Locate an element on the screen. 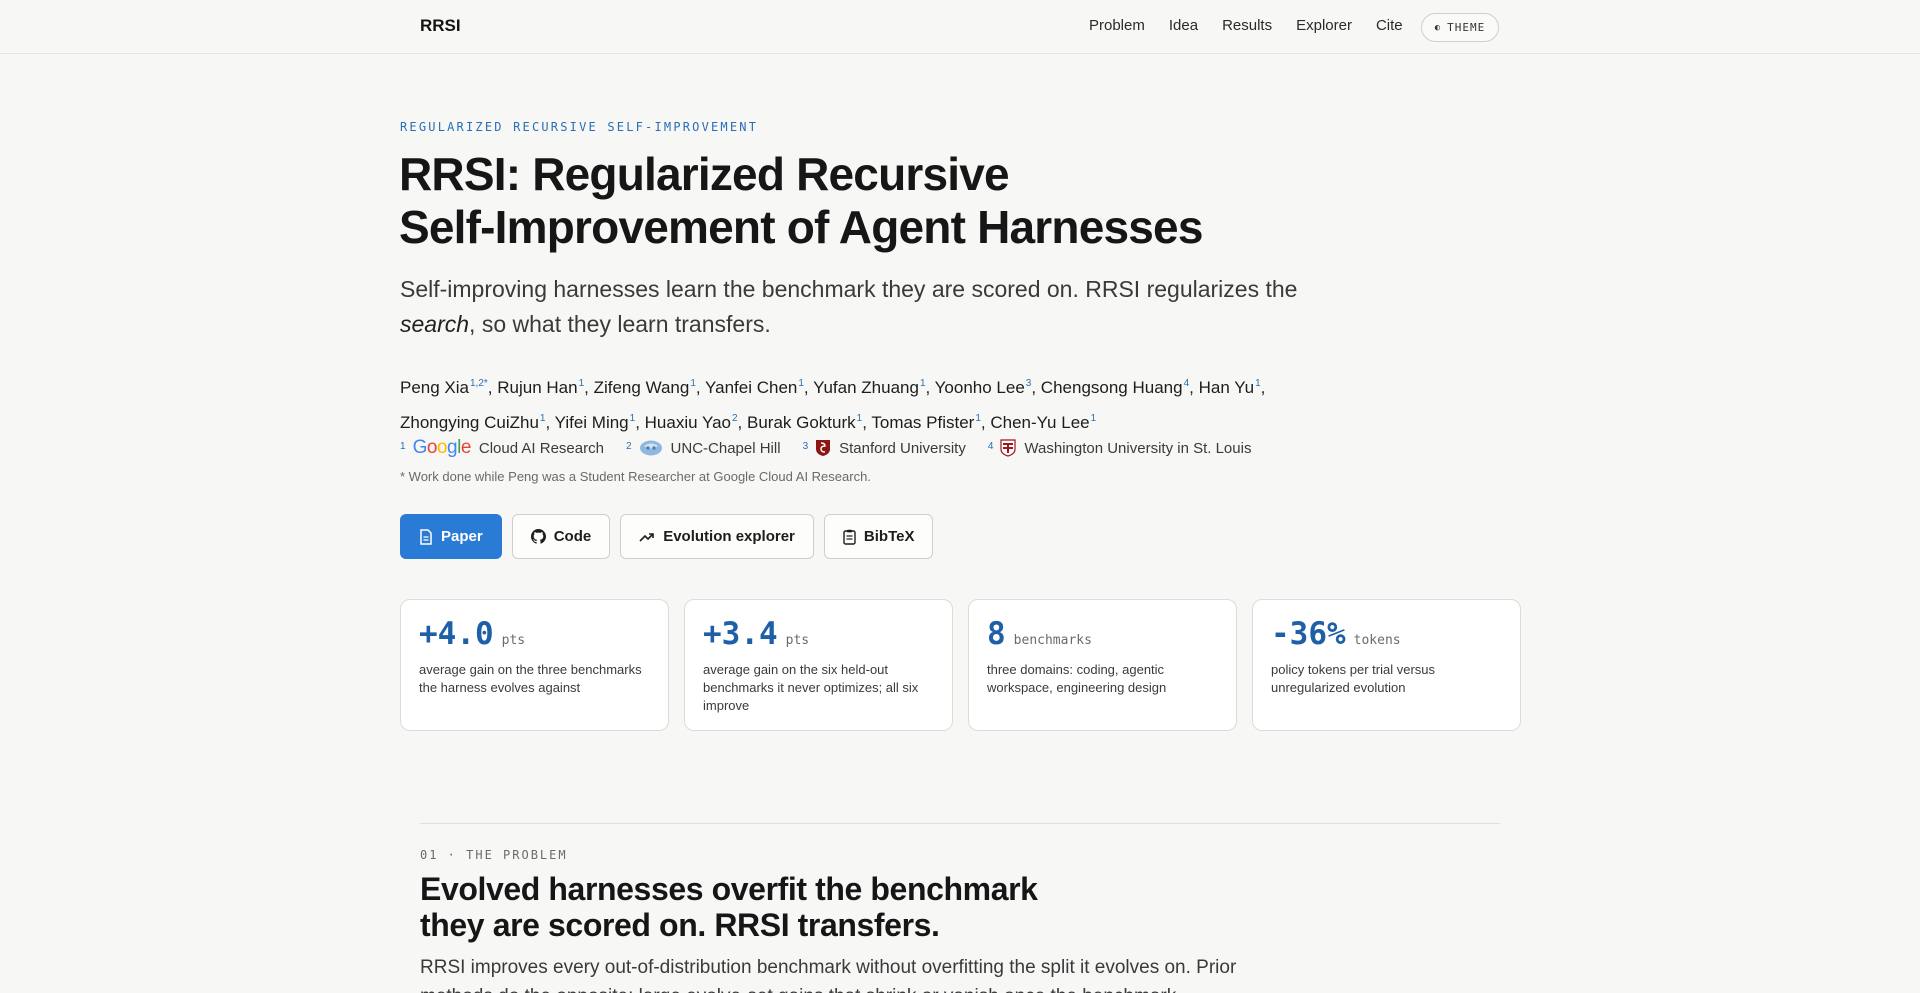 The image size is (1920, 993). author: Yifei Ming1 is located at coordinates (595, 422).